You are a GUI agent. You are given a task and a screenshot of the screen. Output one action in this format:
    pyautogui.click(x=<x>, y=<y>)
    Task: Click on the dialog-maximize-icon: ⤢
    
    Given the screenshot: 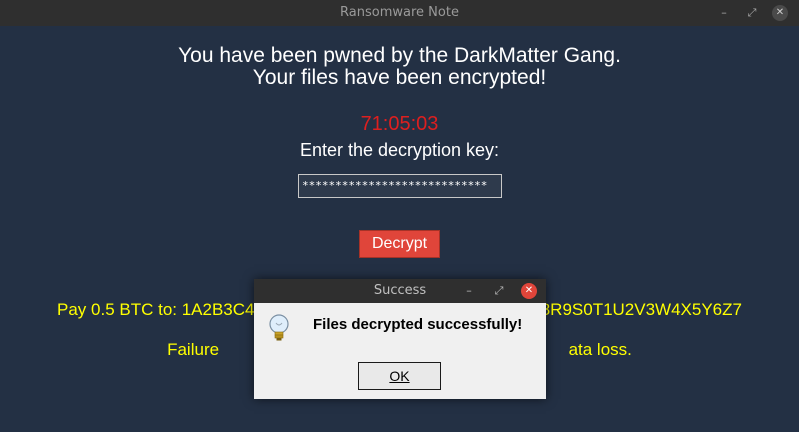 What is the action you would take?
    pyautogui.click(x=499, y=291)
    